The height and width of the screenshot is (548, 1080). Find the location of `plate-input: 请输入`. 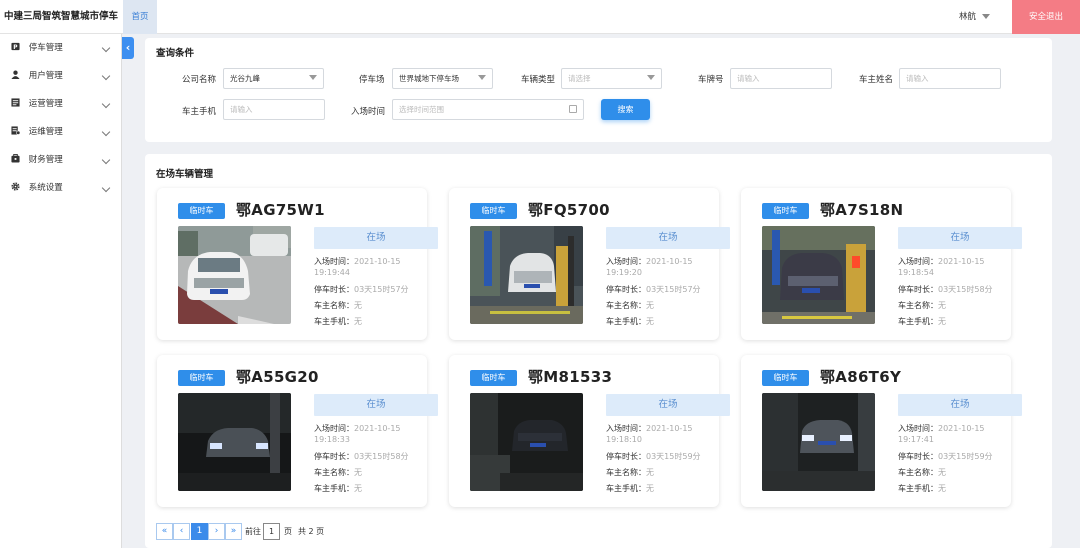

plate-input: 请输入 is located at coordinates (781, 78).